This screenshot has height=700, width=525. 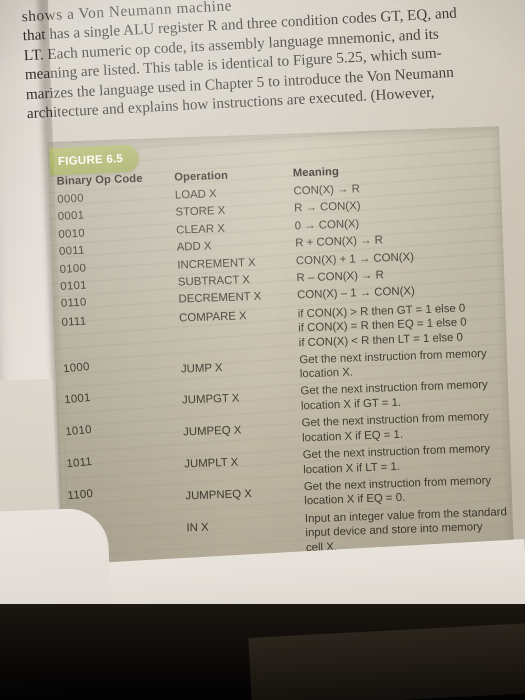 I want to click on cell-operation: JUMPNEQ X, so click(x=219, y=495).